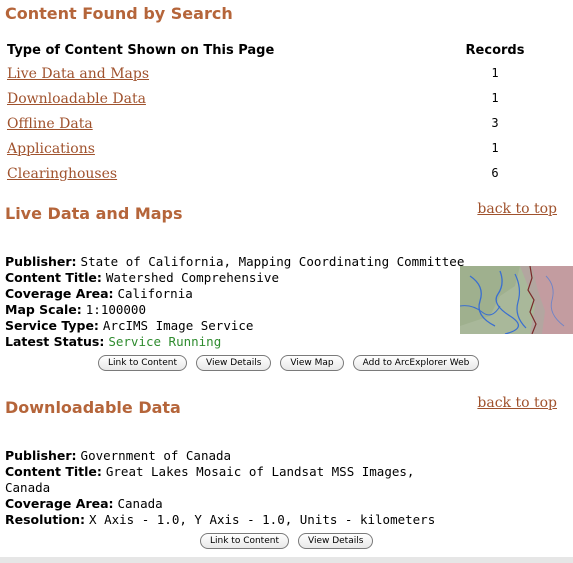 Image resolution: width=573 pixels, height=563 pixels. What do you see at coordinates (55, 341) in the screenshot?
I see `latest-status-label: Latest Status:` at bounding box center [55, 341].